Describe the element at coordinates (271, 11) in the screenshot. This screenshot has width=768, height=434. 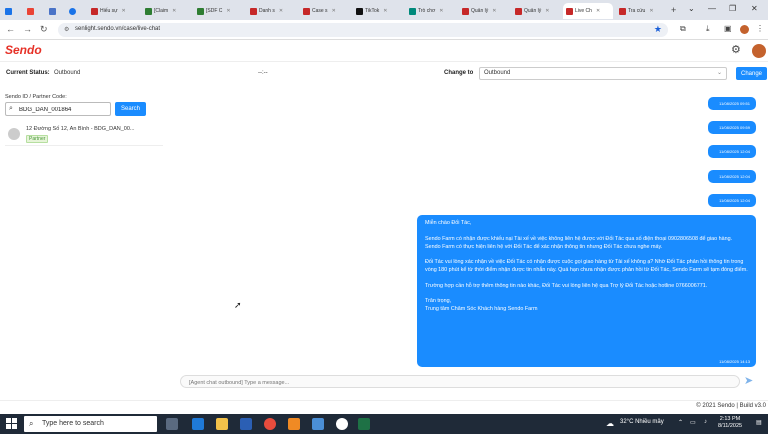
I see `tab-7: Danh s ✕` at that location.